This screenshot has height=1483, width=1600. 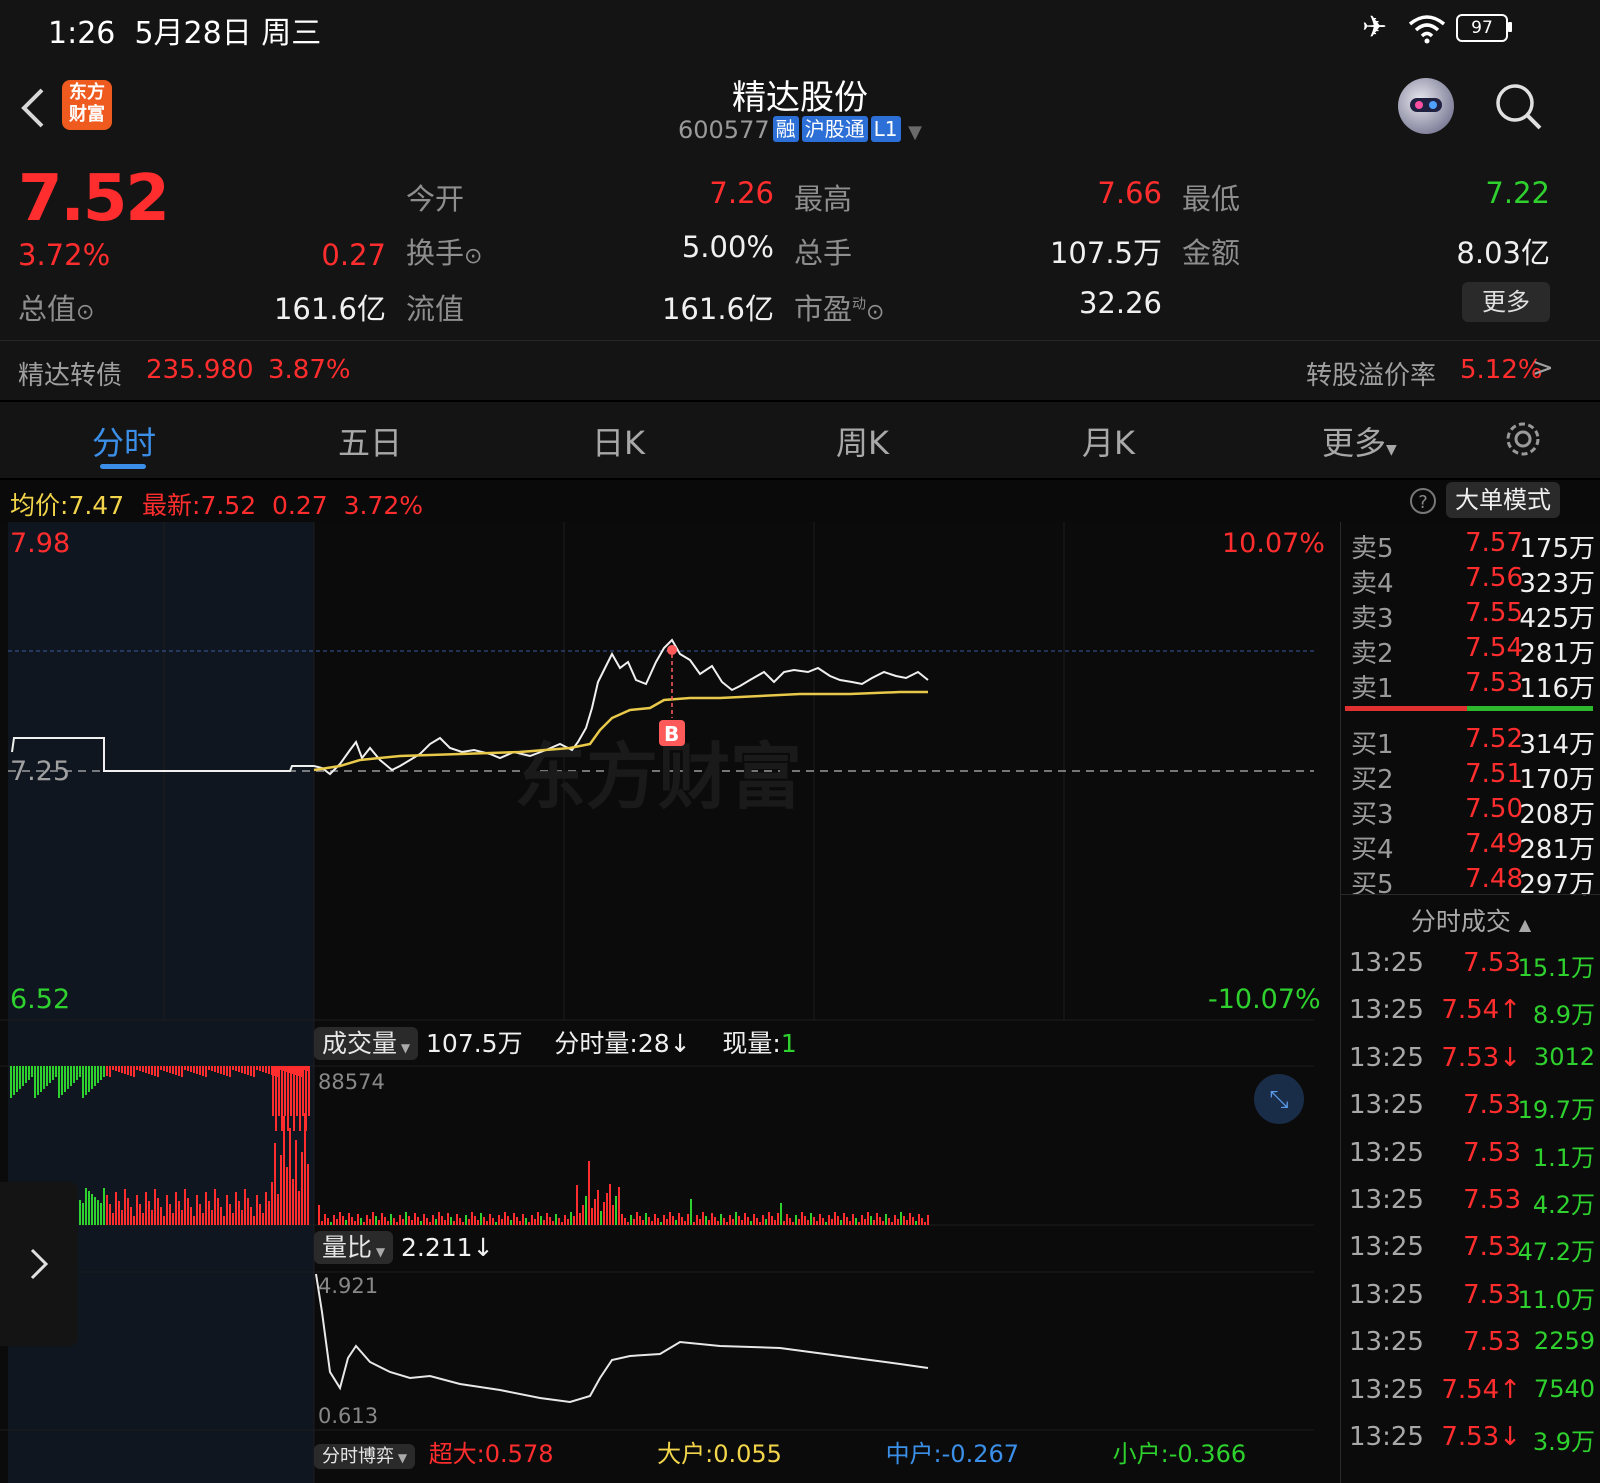 What do you see at coordinates (1470, 742) in the screenshot?
I see `bid-row: 买1 7.52 314万` at bounding box center [1470, 742].